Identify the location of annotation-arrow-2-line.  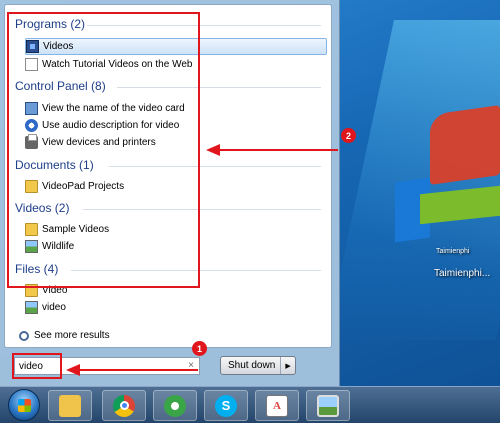
(278, 150).